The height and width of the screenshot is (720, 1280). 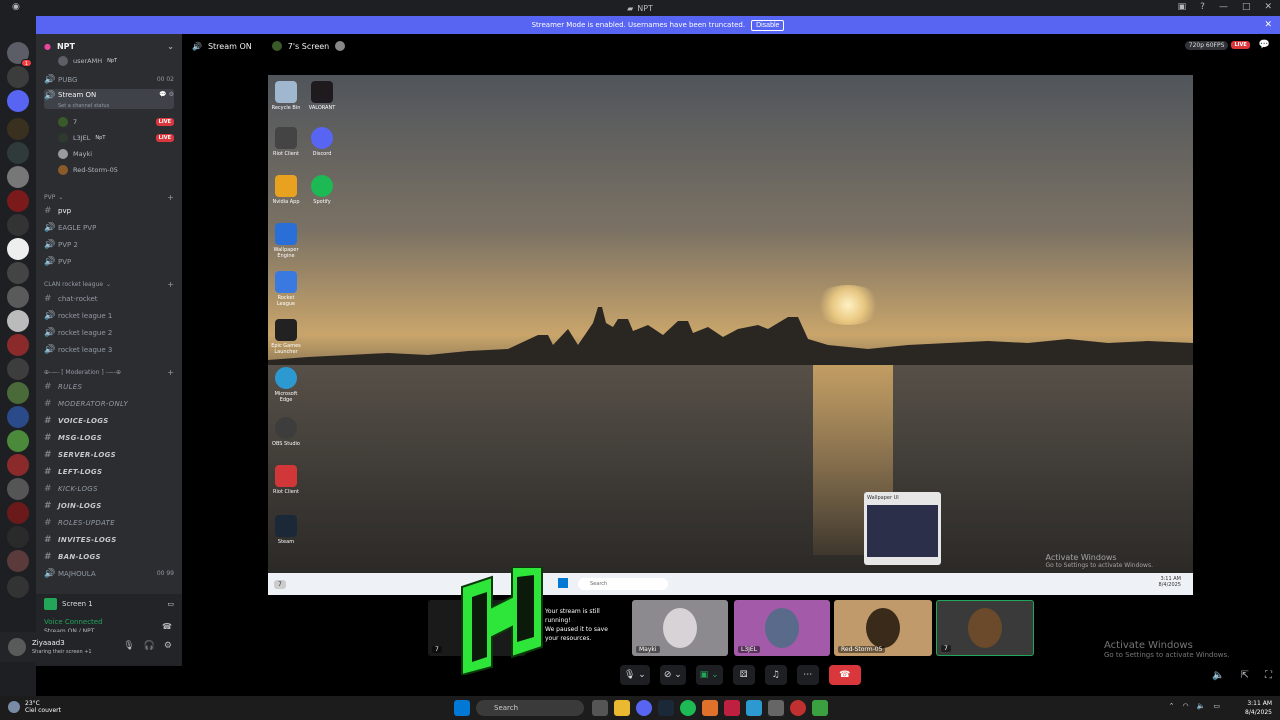 What do you see at coordinates (1206, 45) in the screenshot?
I see `quality-badge: 720p 60FPS` at bounding box center [1206, 45].